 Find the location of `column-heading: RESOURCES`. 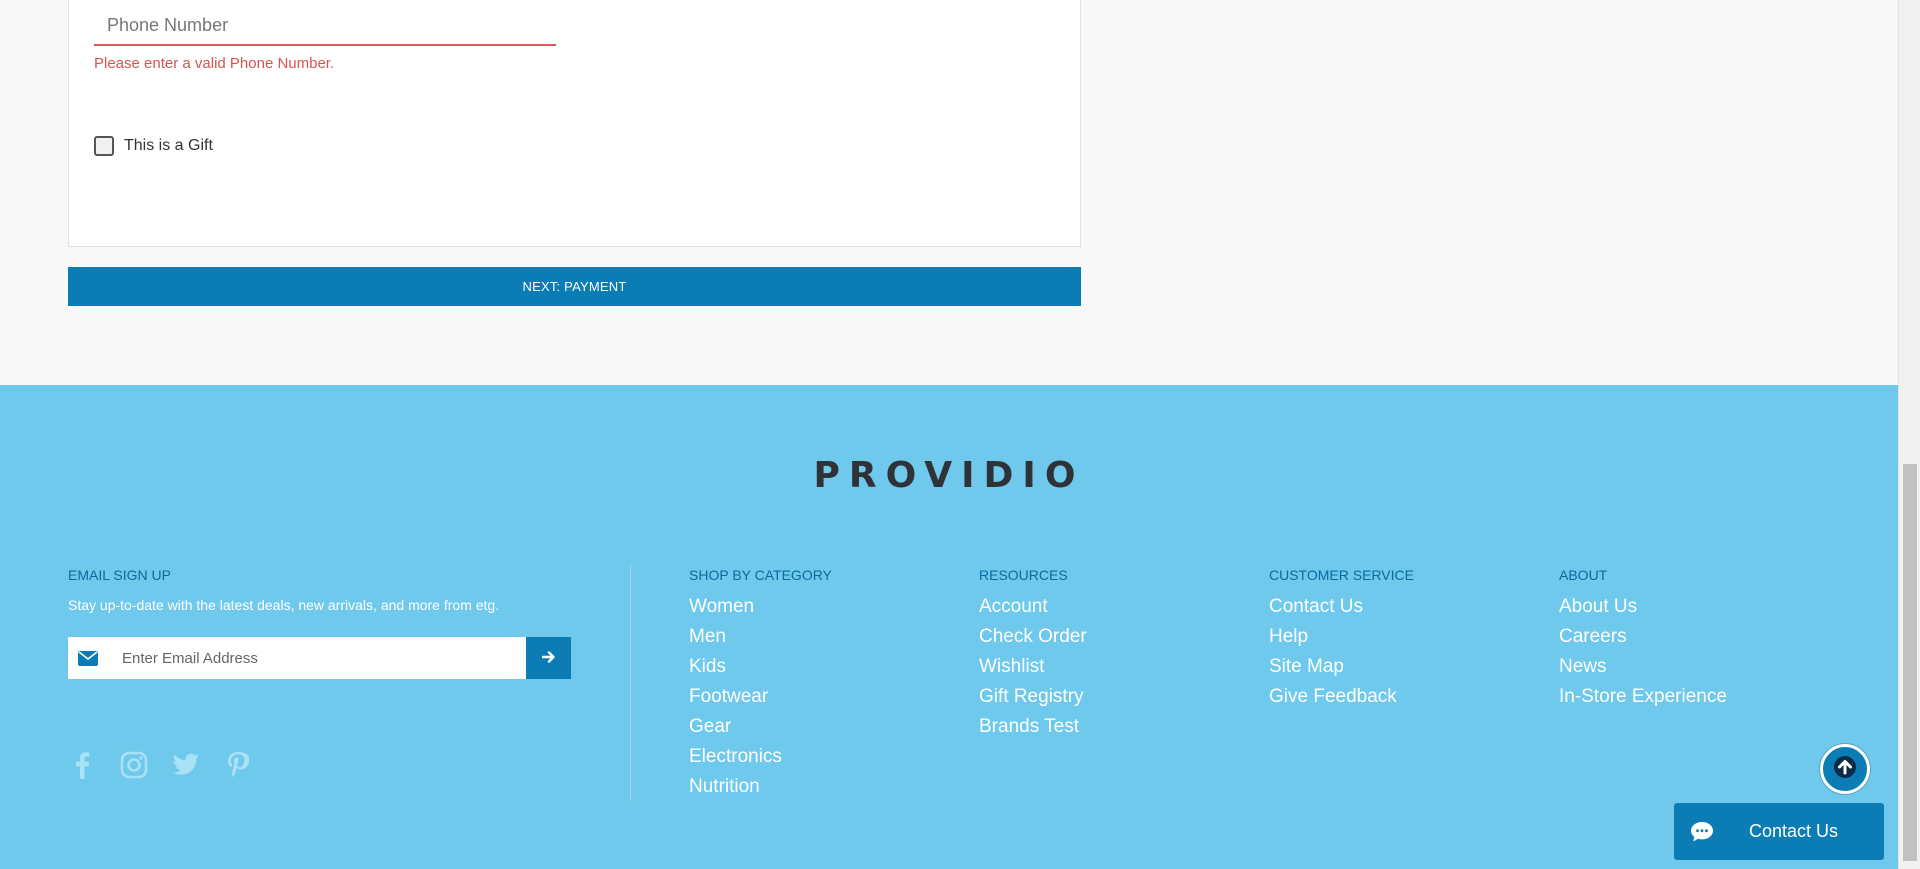

column-heading: RESOURCES is located at coordinates (1023, 575).